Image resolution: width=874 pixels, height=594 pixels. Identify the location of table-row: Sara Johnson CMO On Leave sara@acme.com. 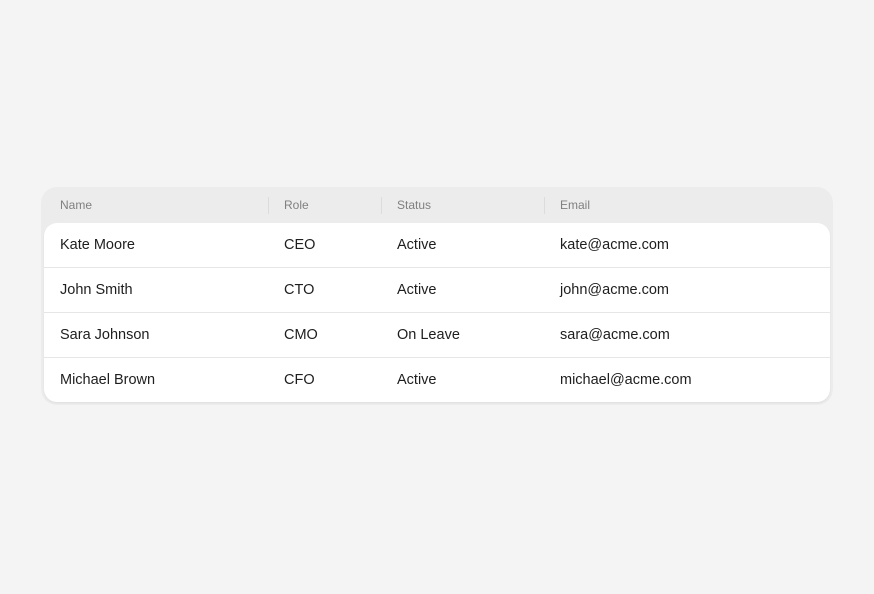
(437, 334).